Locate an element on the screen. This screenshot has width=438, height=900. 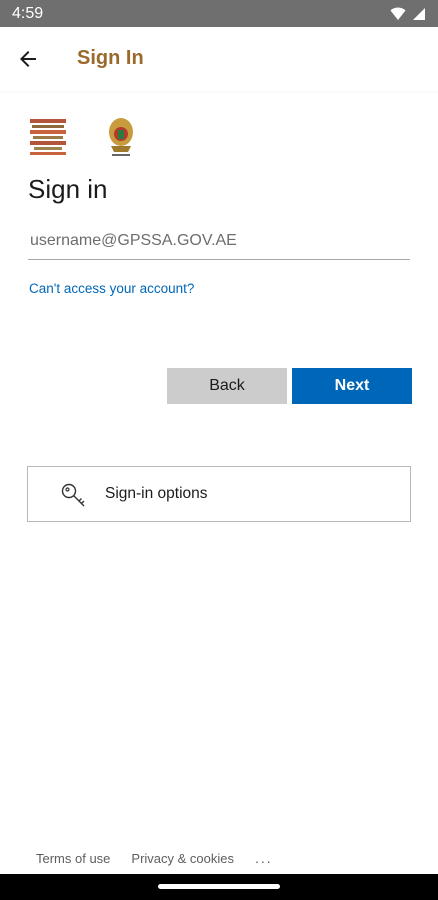
signin-options-button: Sign-in options is located at coordinates (219, 494).